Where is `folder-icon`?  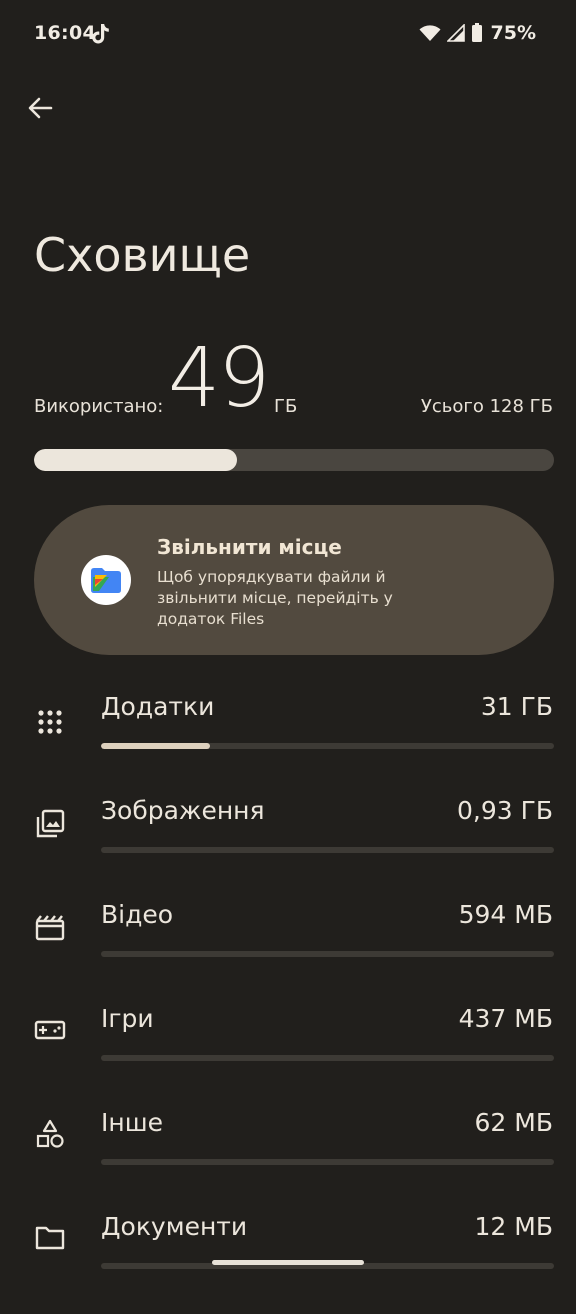
folder-icon is located at coordinates (50, 1238).